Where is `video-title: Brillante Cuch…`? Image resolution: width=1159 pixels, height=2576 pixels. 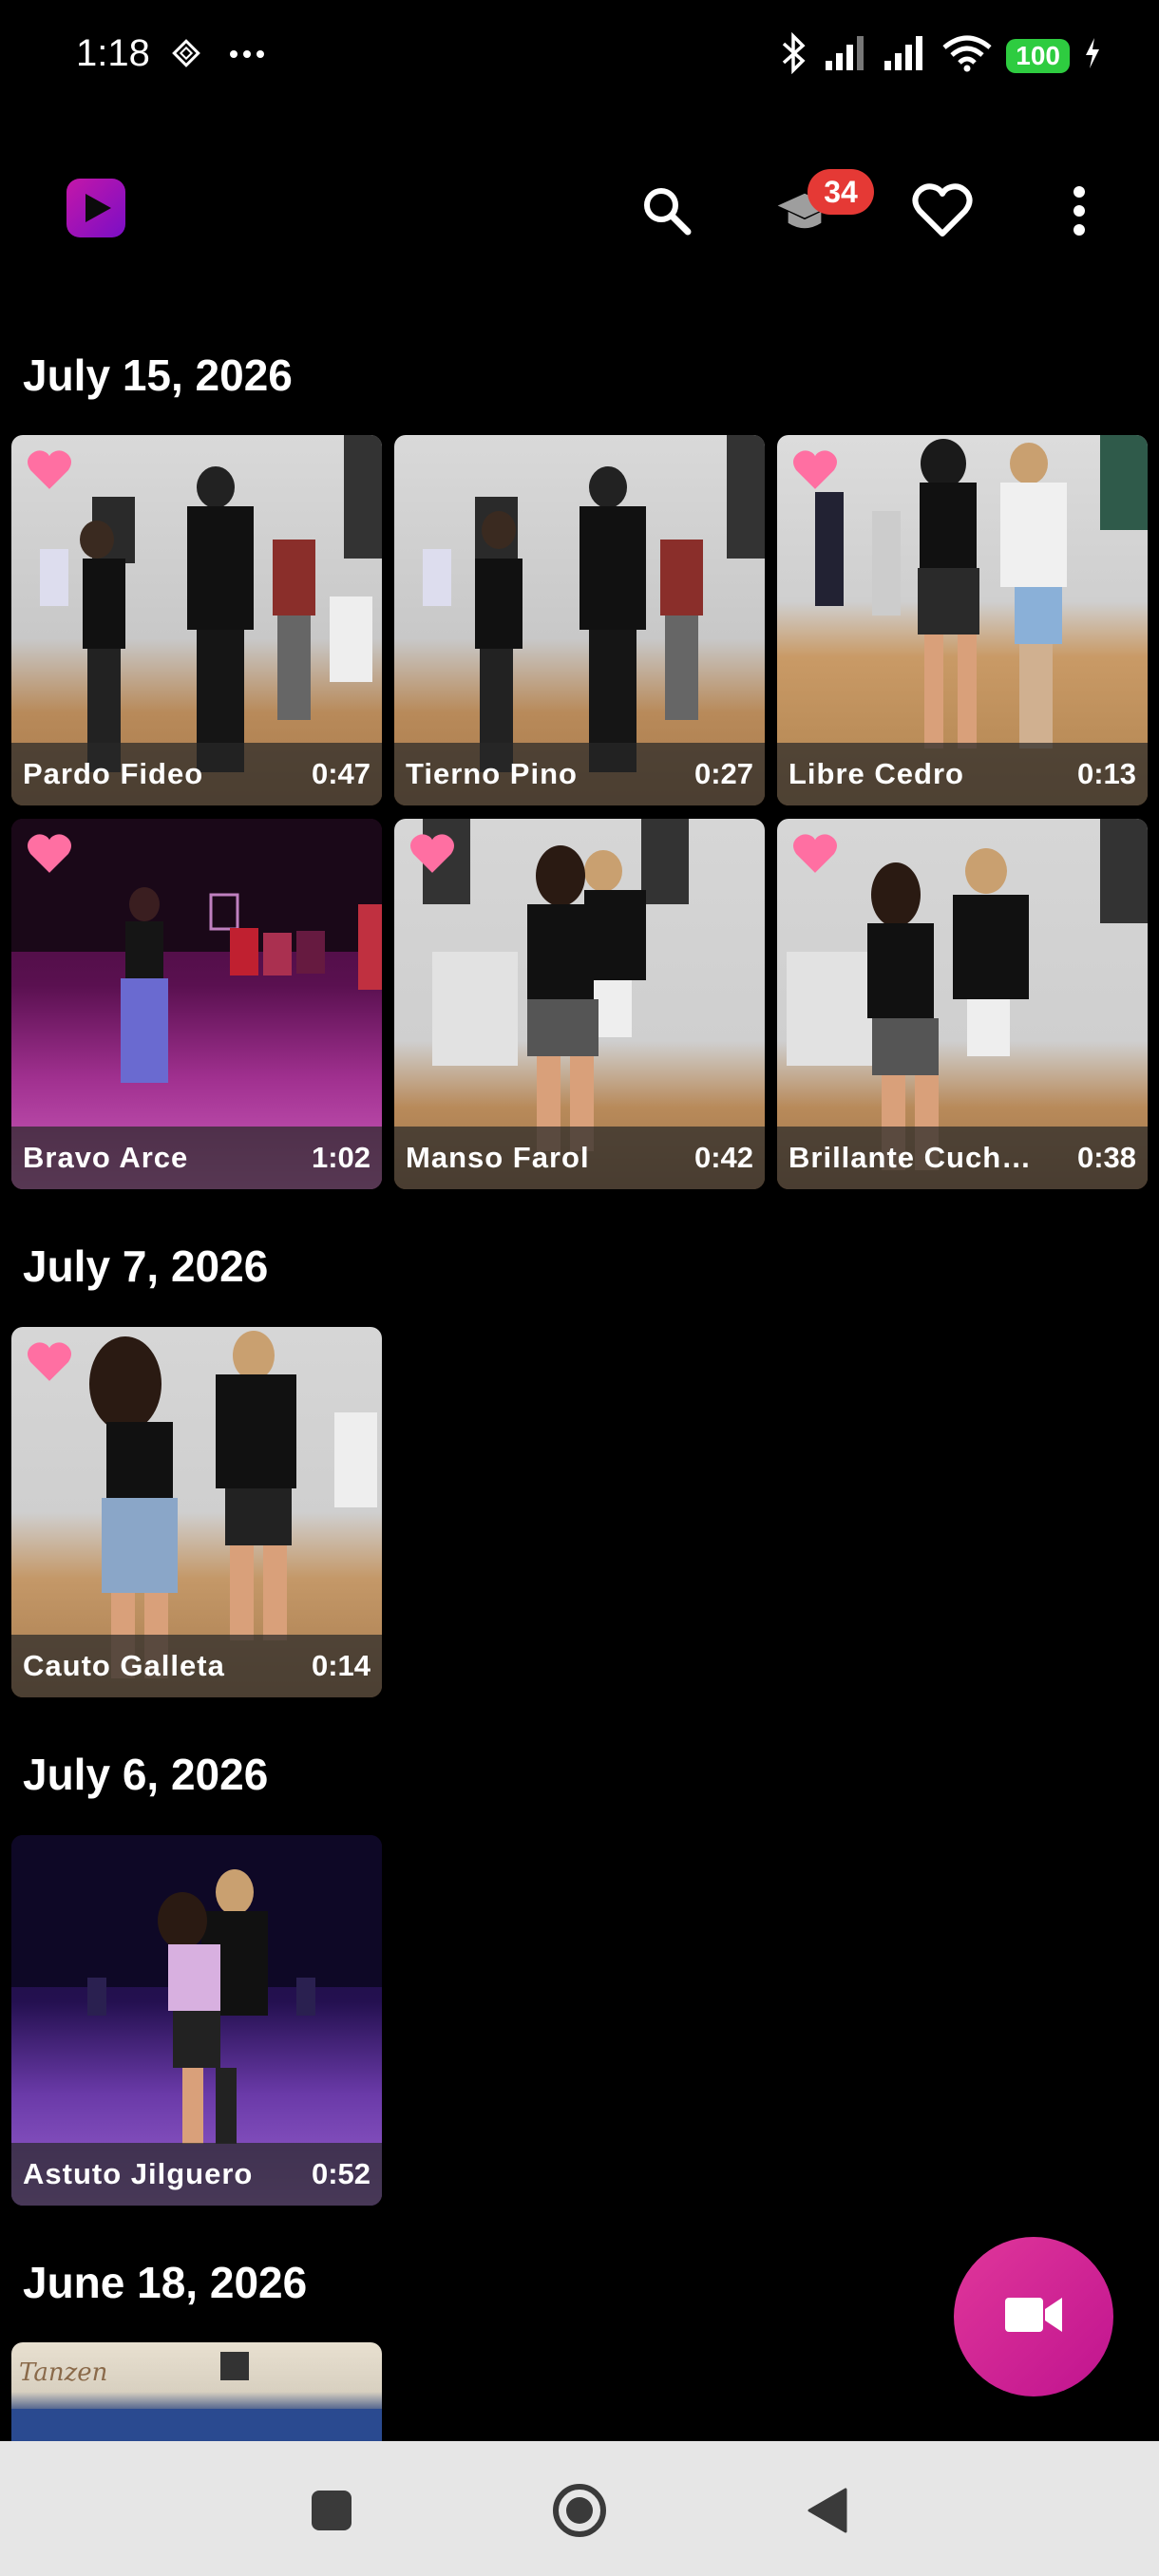
video-title: Brillante Cuch… is located at coordinates (910, 1157).